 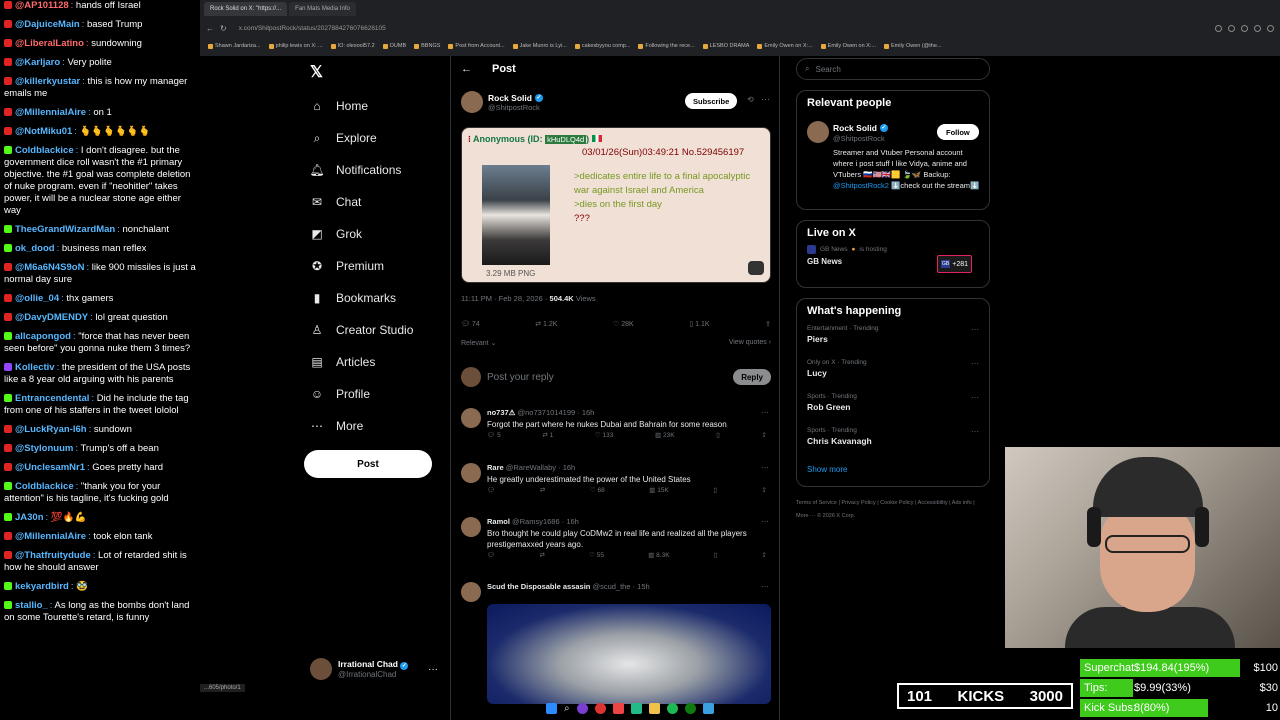 I want to click on reply-button: Reply, so click(x=752, y=377).